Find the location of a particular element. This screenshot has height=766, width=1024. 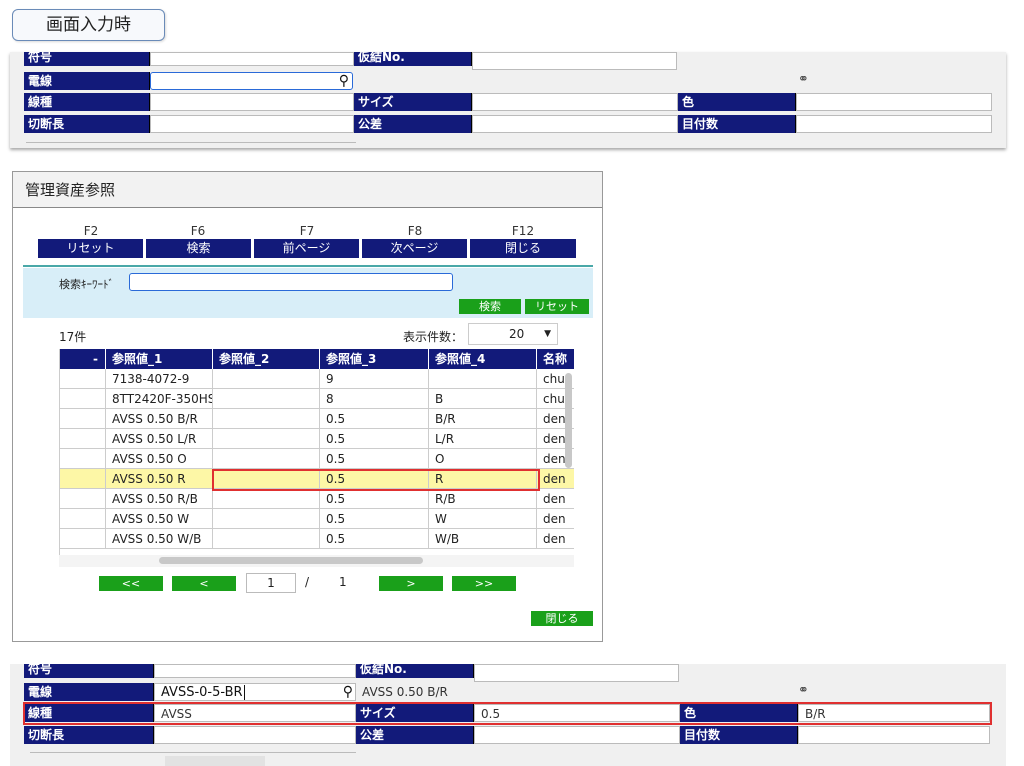

fkey-f8: F8 is located at coordinates (415, 231).